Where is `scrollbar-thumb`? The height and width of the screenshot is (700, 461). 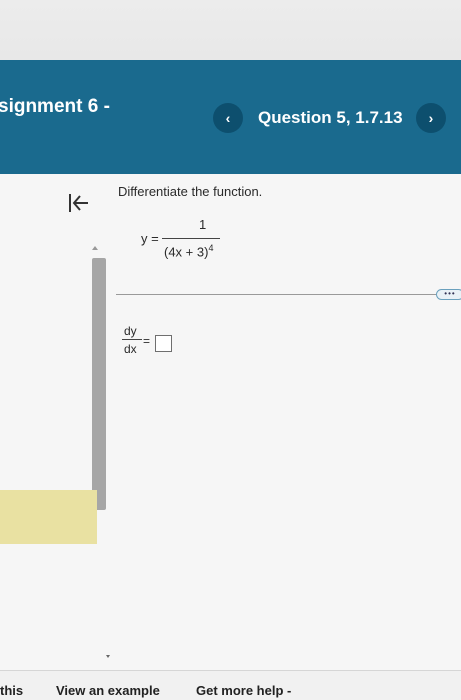
scrollbar-thumb is located at coordinates (99, 384).